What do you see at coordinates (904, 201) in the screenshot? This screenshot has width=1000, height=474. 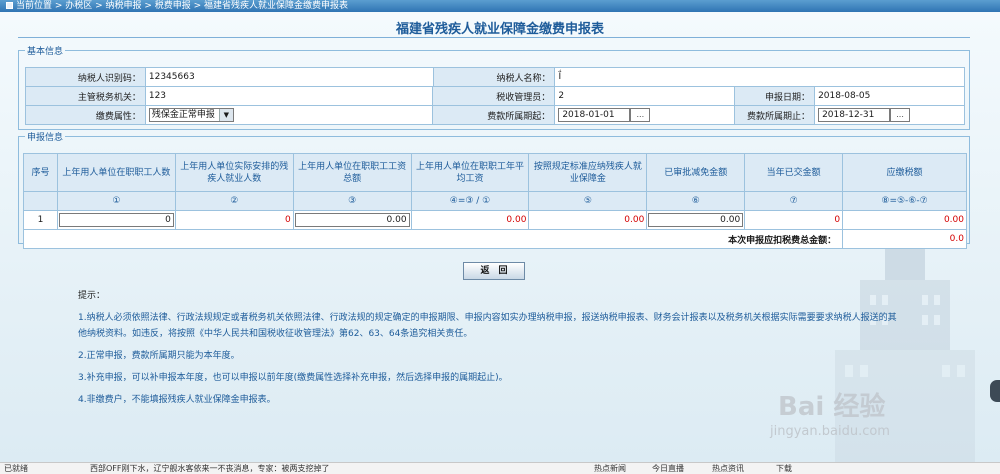 I see `formula-8: ⑧=⑤-⑥-⑦` at bounding box center [904, 201].